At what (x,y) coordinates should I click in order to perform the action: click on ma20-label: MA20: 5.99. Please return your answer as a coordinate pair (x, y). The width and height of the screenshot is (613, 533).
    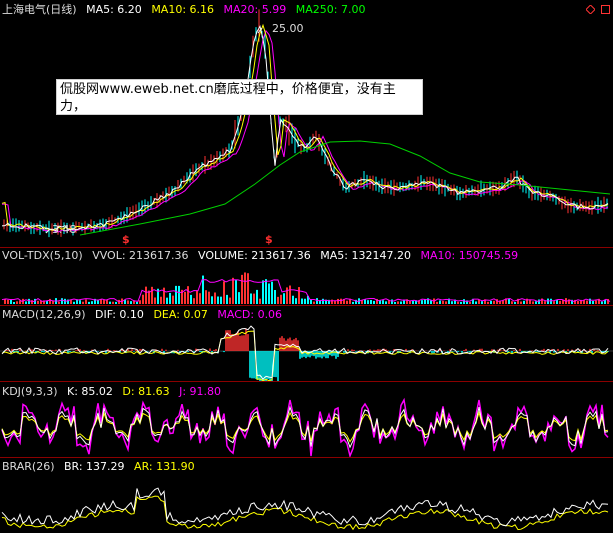
    Looking at the image, I should click on (255, 9).